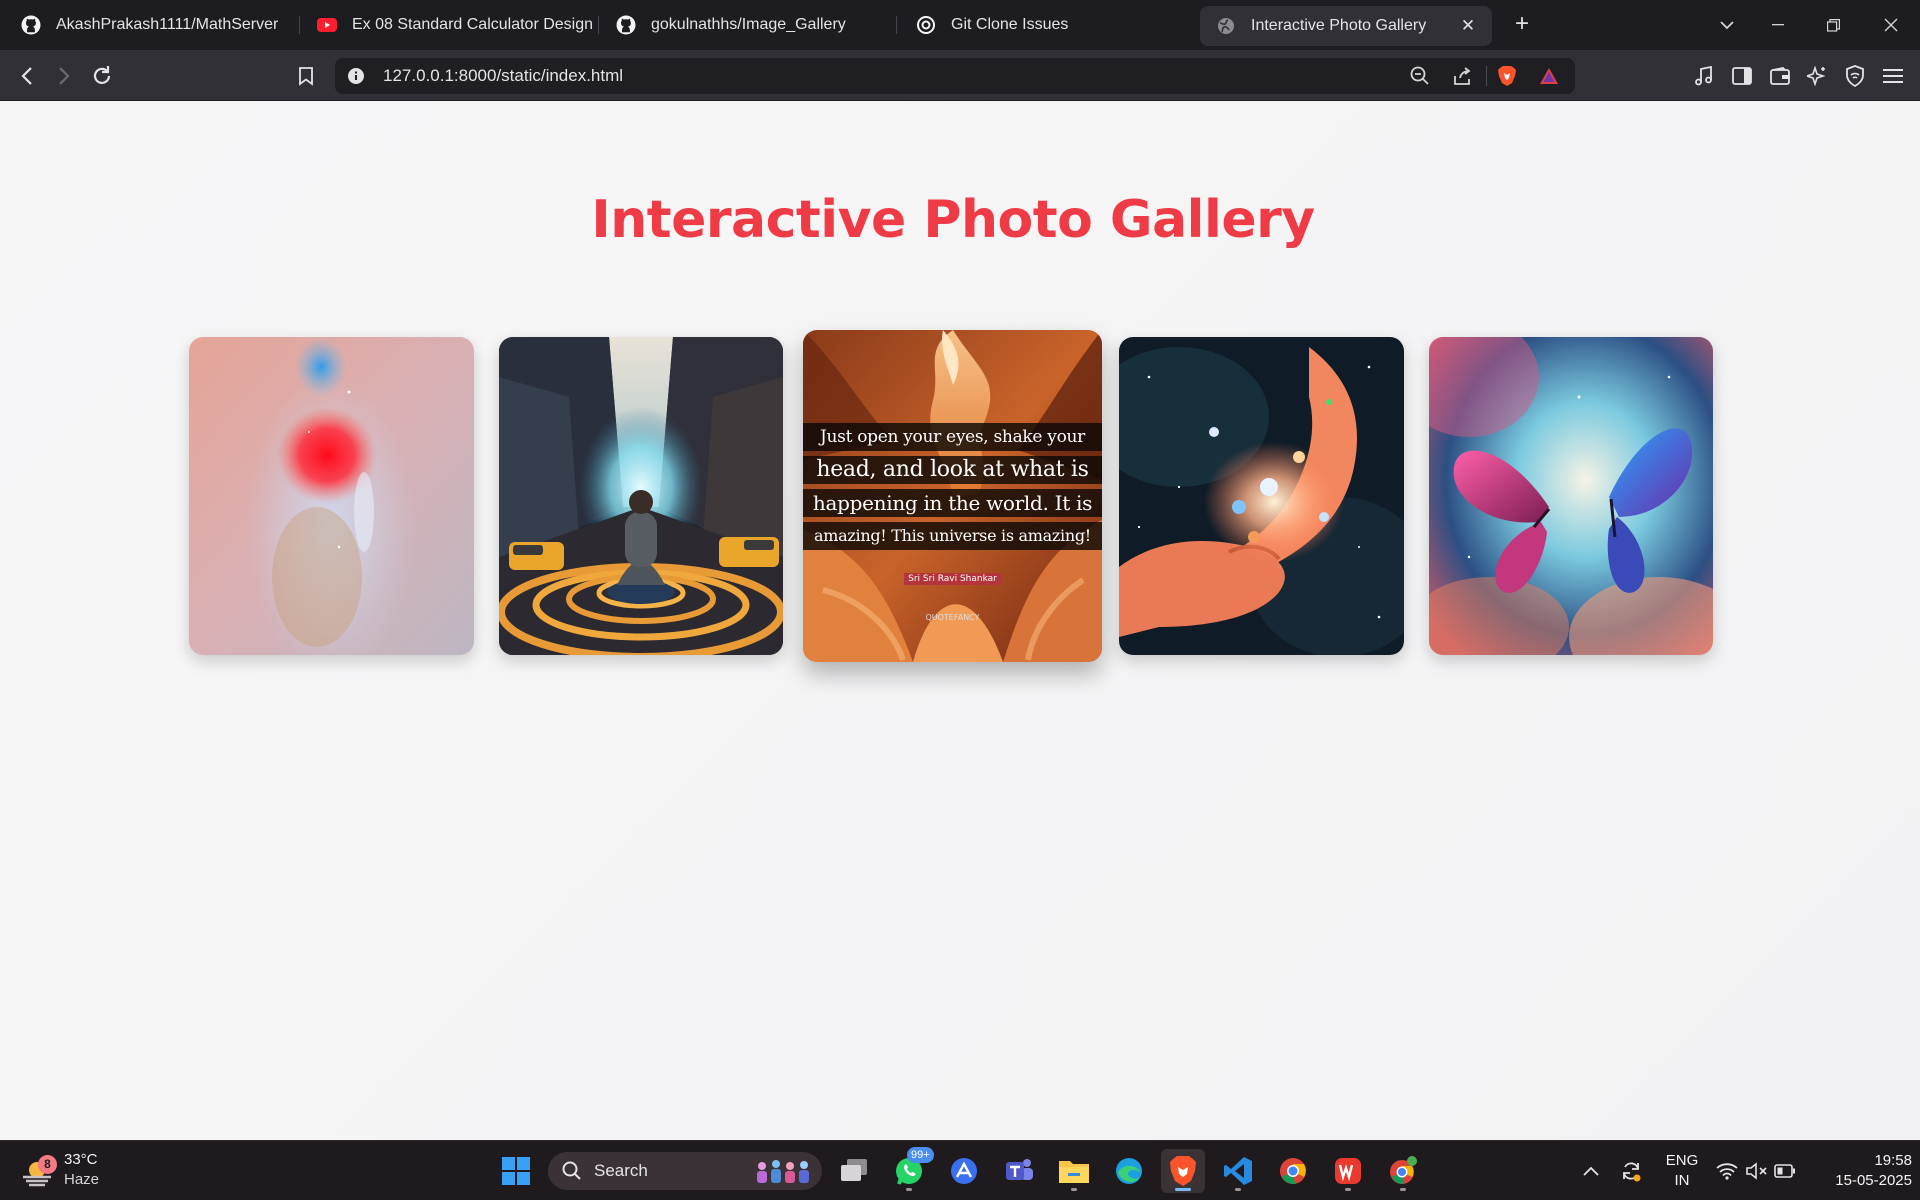 This screenshot has height=1200, width=1920. Describe the element at coordinates (1462, 76) in the screenshot. I see `share-icon` at that location.